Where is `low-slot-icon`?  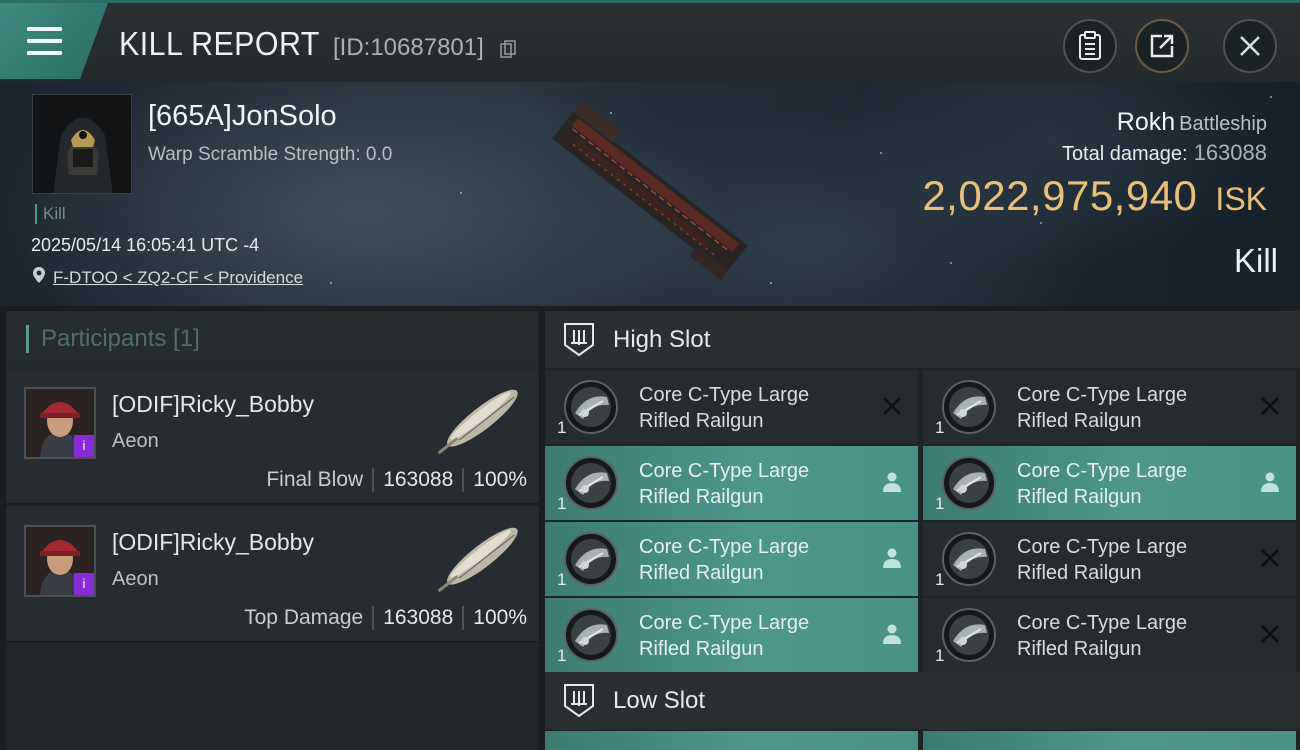 low-slot-icon is located at coordinates (579, 701).